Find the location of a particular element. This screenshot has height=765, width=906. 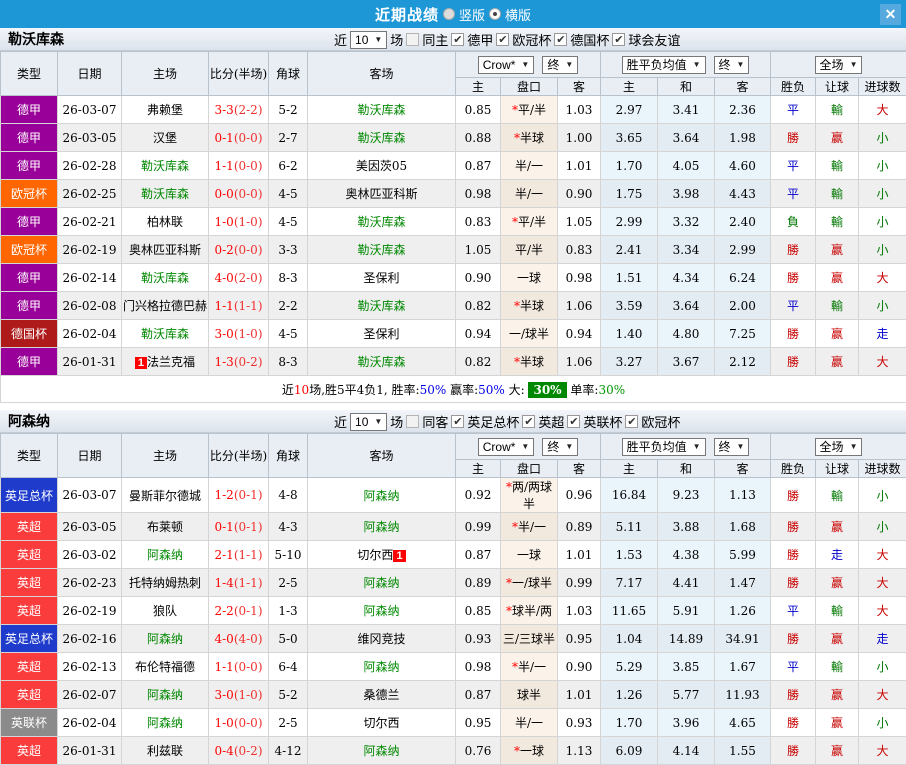

avg-draw-cell: 5.77 is located at coordinates (686, 695).